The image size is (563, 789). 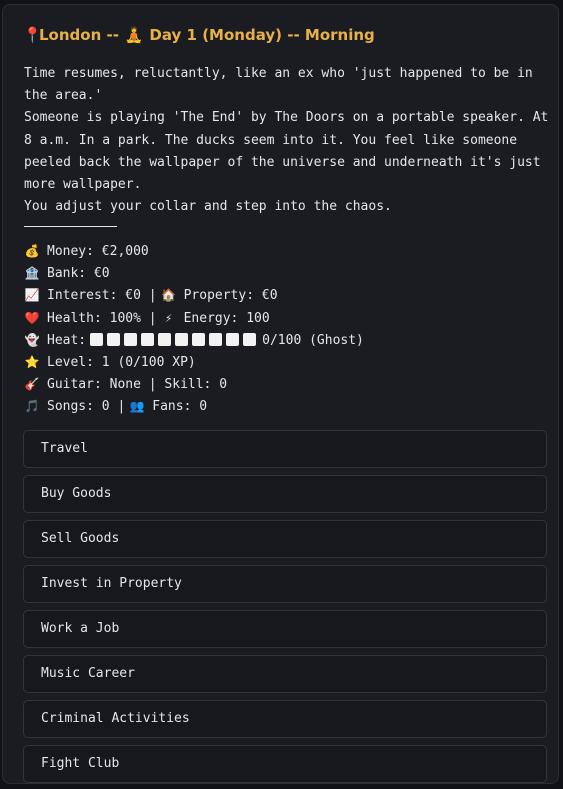 I want to click on heart-icon: ❤️, so click(x=32, y=317).